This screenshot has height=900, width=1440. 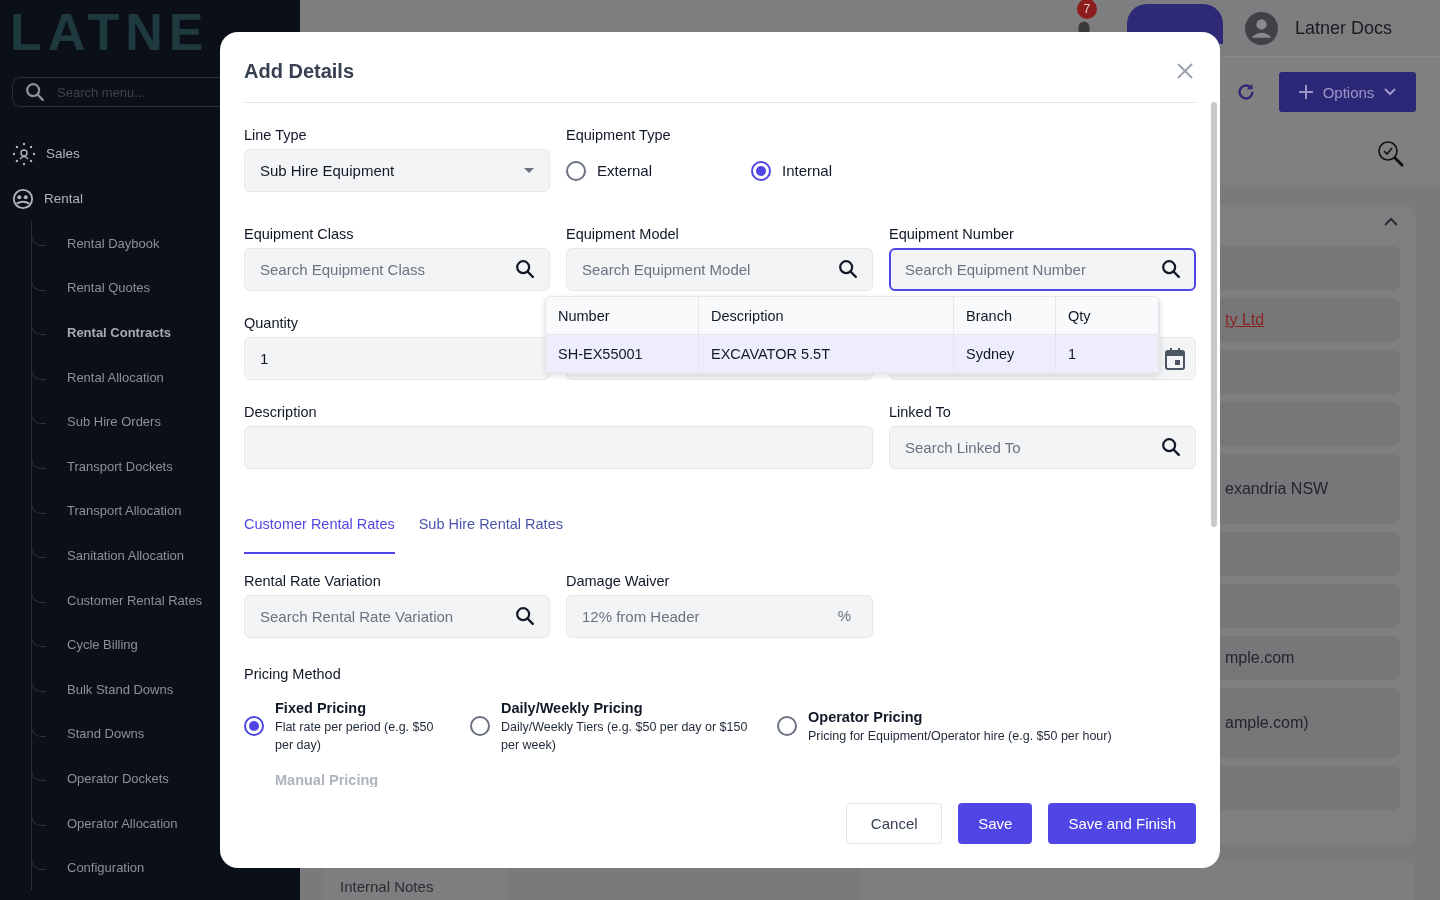 I want to click on table-cell: 1, so click(x=1107, y=354).